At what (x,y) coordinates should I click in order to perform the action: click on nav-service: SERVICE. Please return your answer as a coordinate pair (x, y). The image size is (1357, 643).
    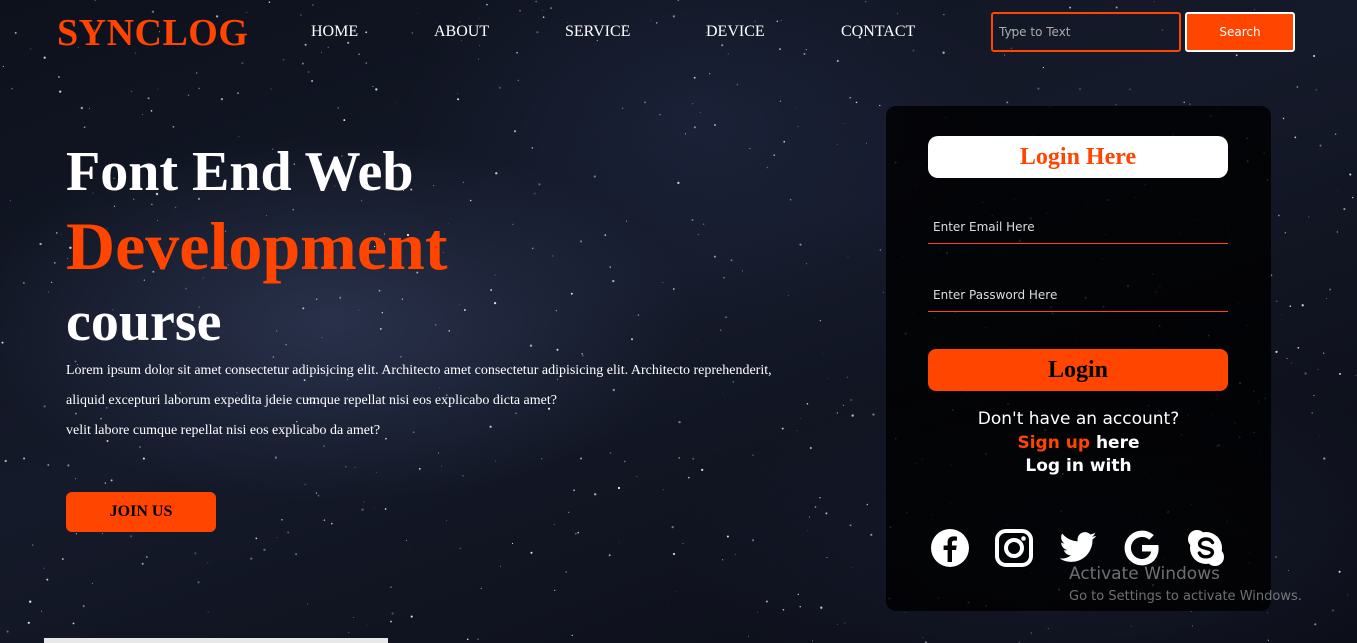
    Looking at the image, I should click on (597, 32).